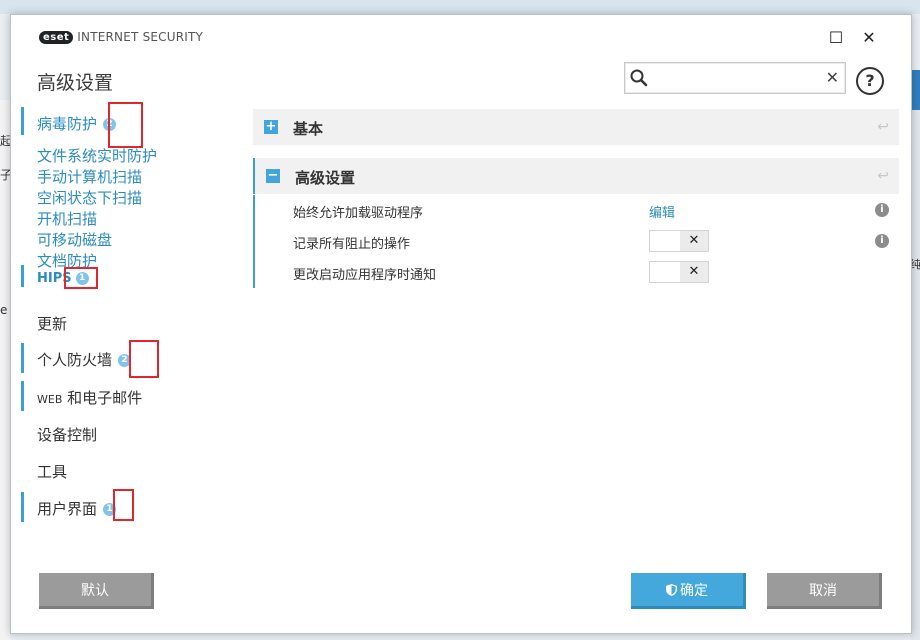 This screenshot has height=640, width=920. Describe the element at coordinates (461, 37) in the screenshot. I see `title-bar: eset INTERNET SECURITY ☐ ✕` at that location.